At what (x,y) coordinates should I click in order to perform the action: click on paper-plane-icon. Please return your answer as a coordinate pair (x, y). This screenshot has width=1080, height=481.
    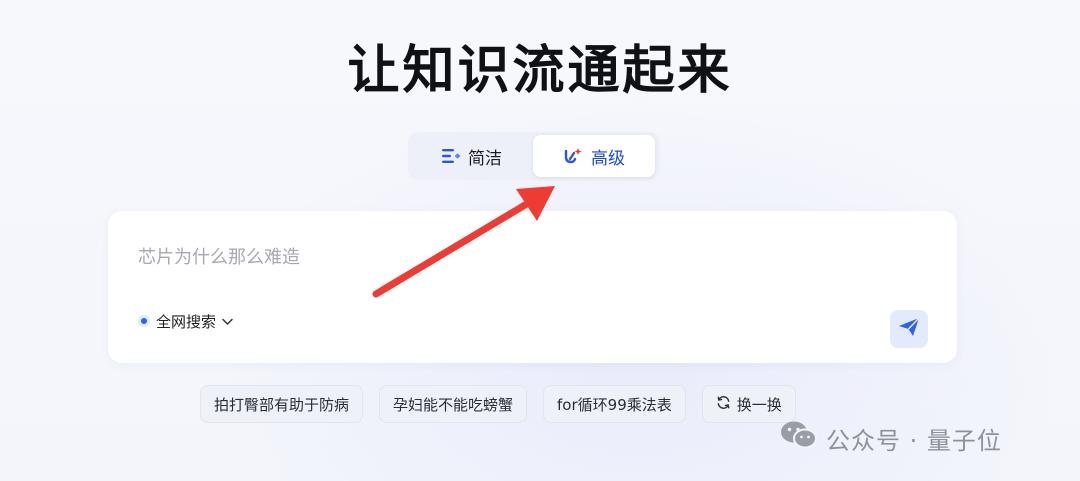
    Looking at the image, I should click on (909, 329).